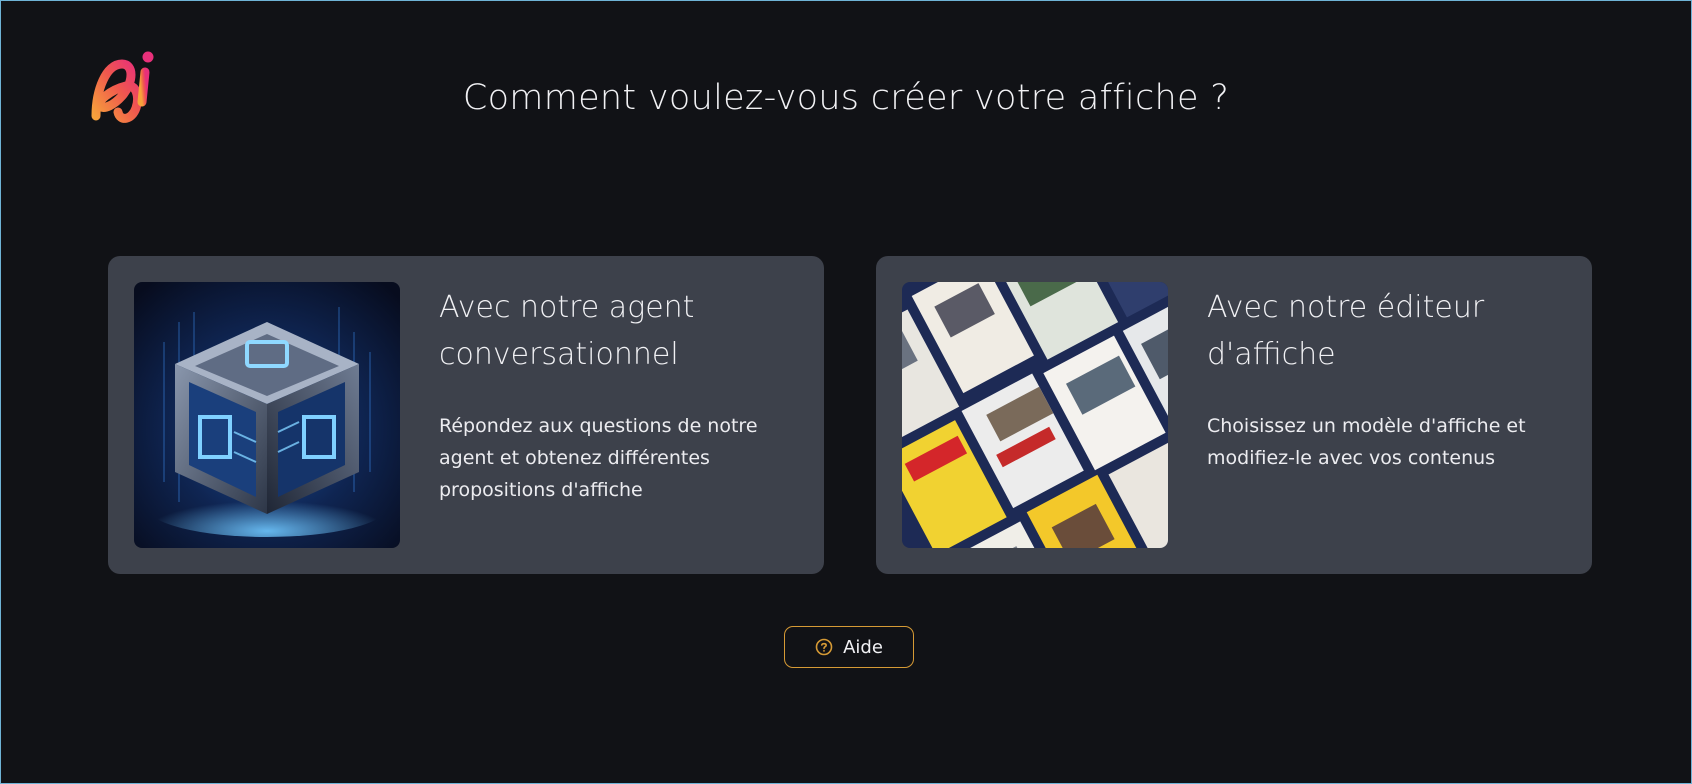  Describe the element at coordinates (1346, 331) in the screenshot. I see `option-card-title: Avec notre éditeur d'affiche` at that location.